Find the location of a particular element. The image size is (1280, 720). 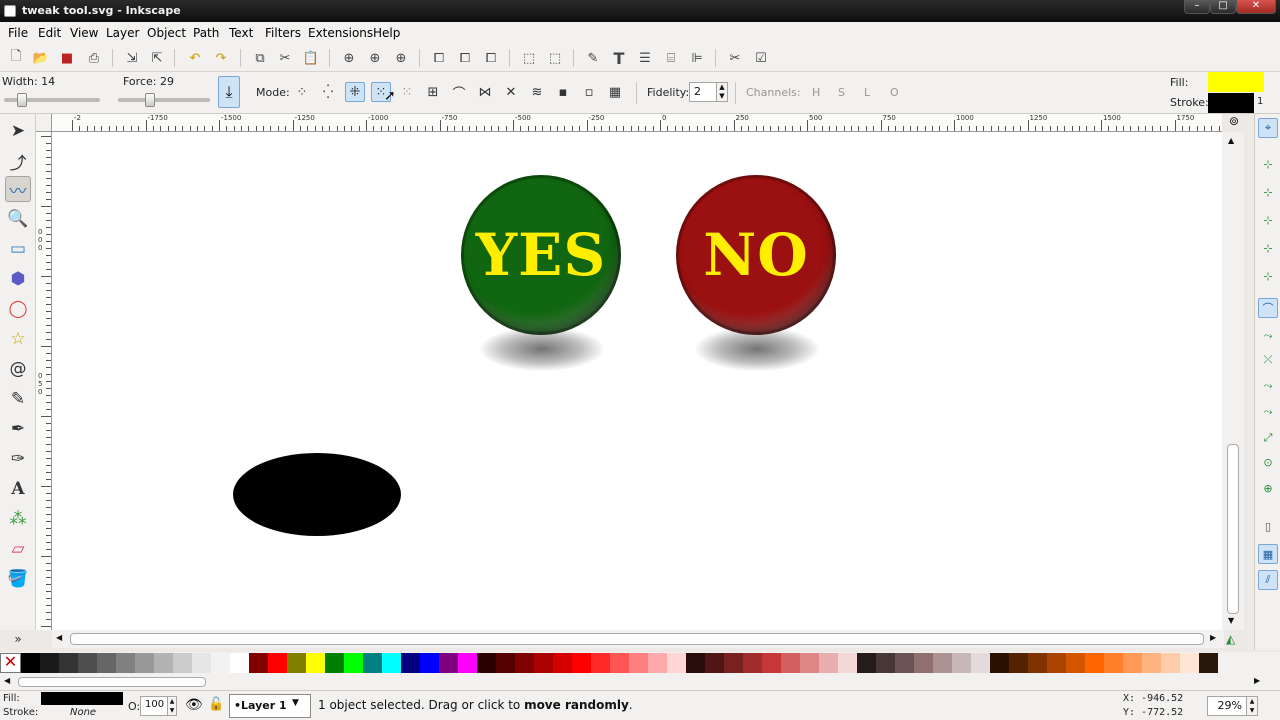

snap-bbox-centers-icon: ⊹ is located at coordinates (1268, 276).